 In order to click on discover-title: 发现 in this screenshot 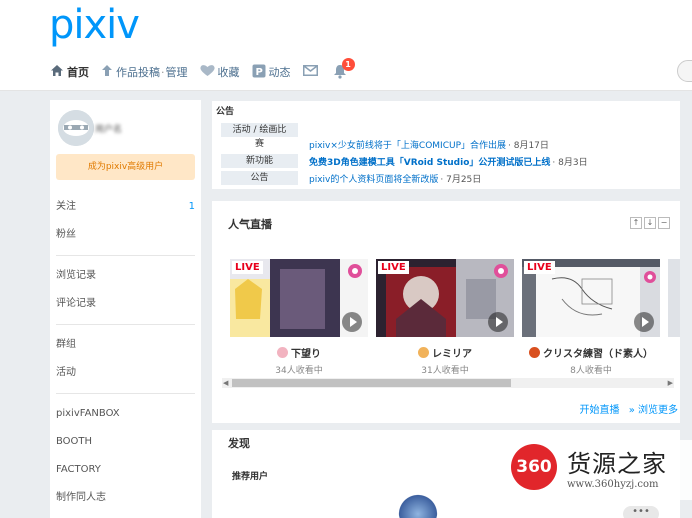, I will do `click(239, 443)`.